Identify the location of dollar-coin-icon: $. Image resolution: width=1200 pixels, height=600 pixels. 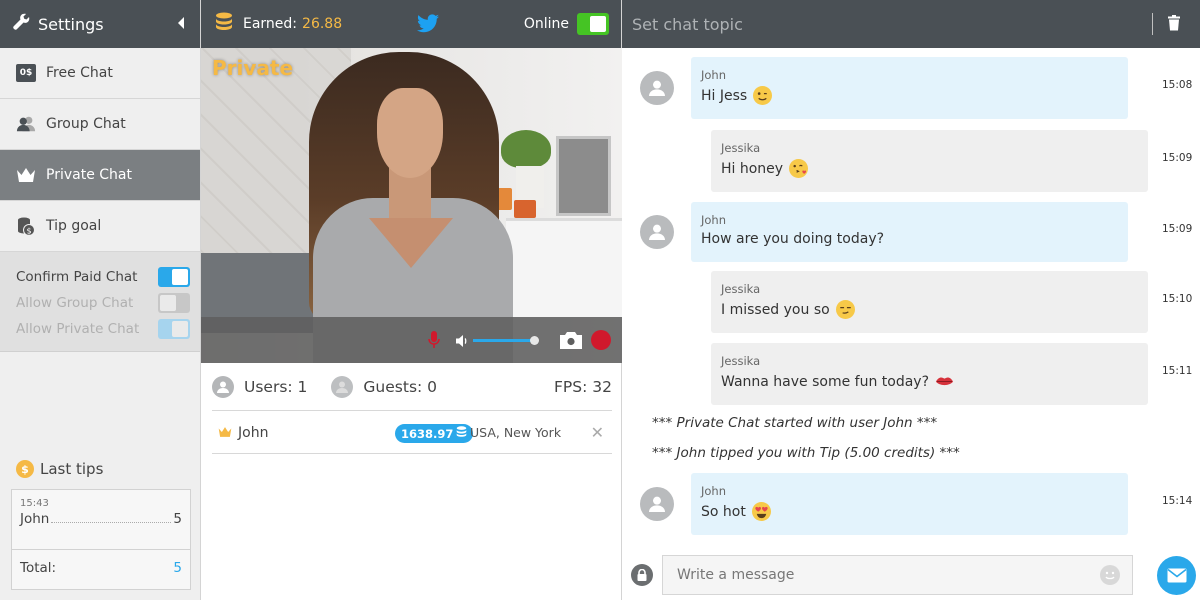
(25, 469).